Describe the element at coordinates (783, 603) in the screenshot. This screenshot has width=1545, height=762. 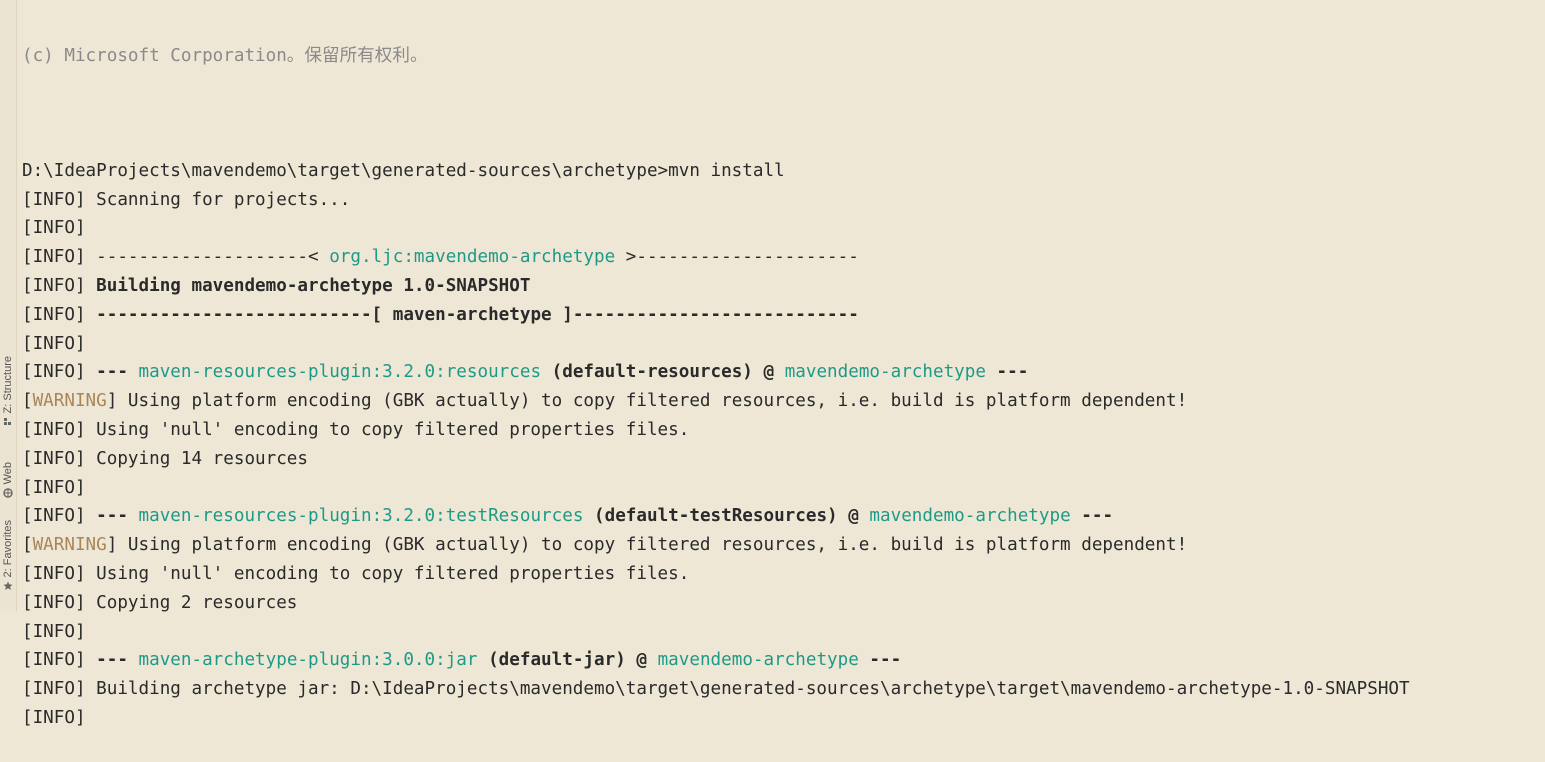
I see `console-line: [INFO] Copying 2 resources` at that location.